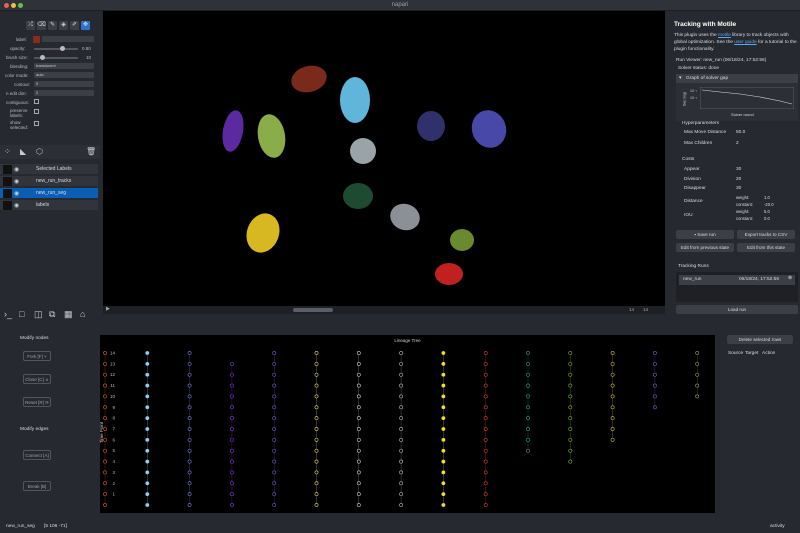 This screenshot has height=533, width=800. Describe the element at coordinates (760, 339) in the screenshot. I see `delete-selected-rows-button: Delete selected rows` at that location.